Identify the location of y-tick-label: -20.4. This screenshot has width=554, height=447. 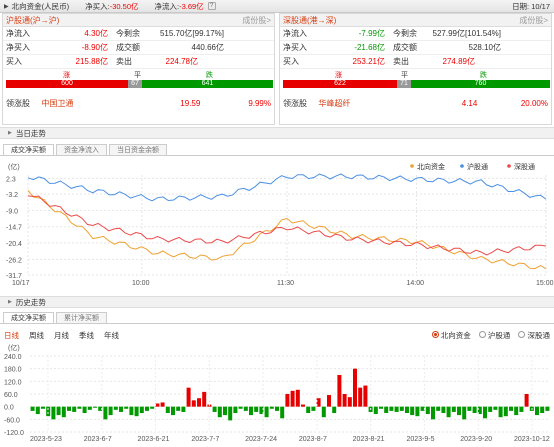
(14, 244).